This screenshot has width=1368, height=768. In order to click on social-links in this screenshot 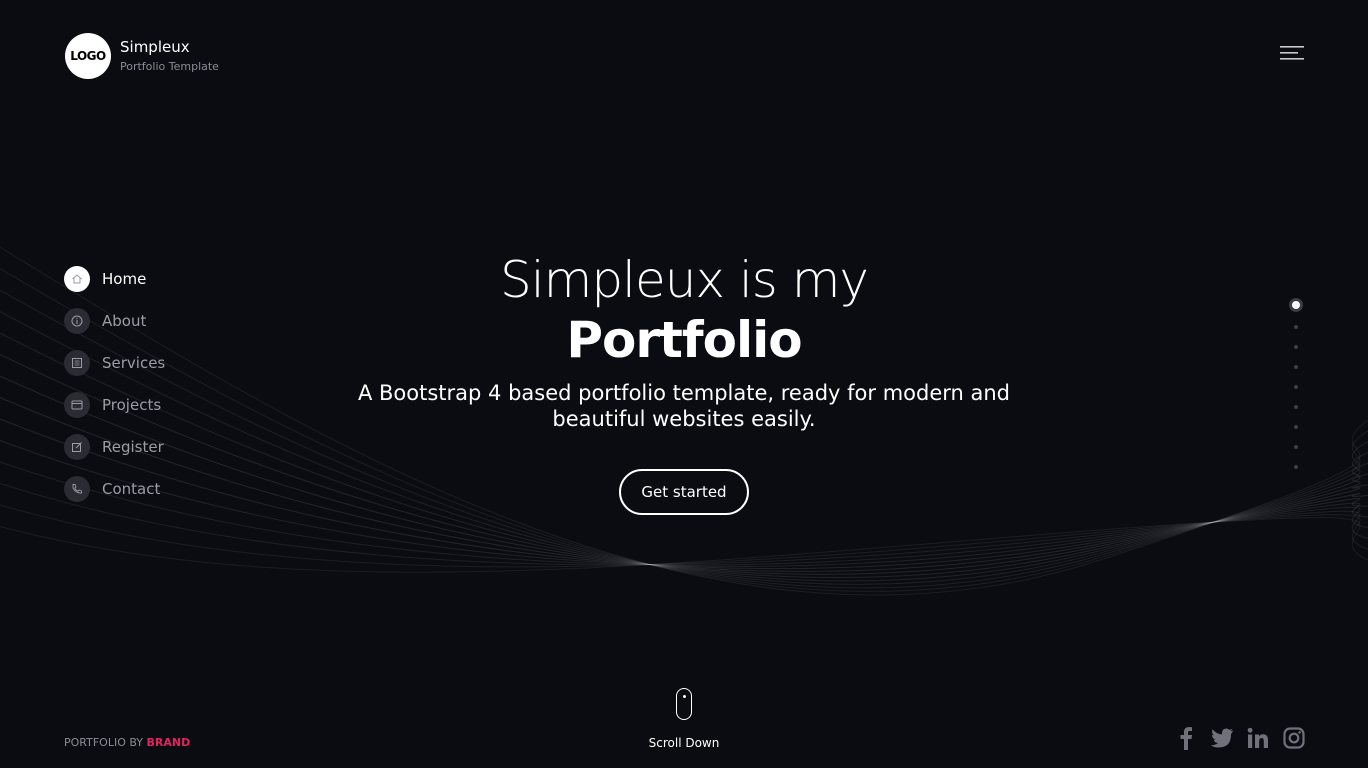, I will do `click(1240, 738)`.